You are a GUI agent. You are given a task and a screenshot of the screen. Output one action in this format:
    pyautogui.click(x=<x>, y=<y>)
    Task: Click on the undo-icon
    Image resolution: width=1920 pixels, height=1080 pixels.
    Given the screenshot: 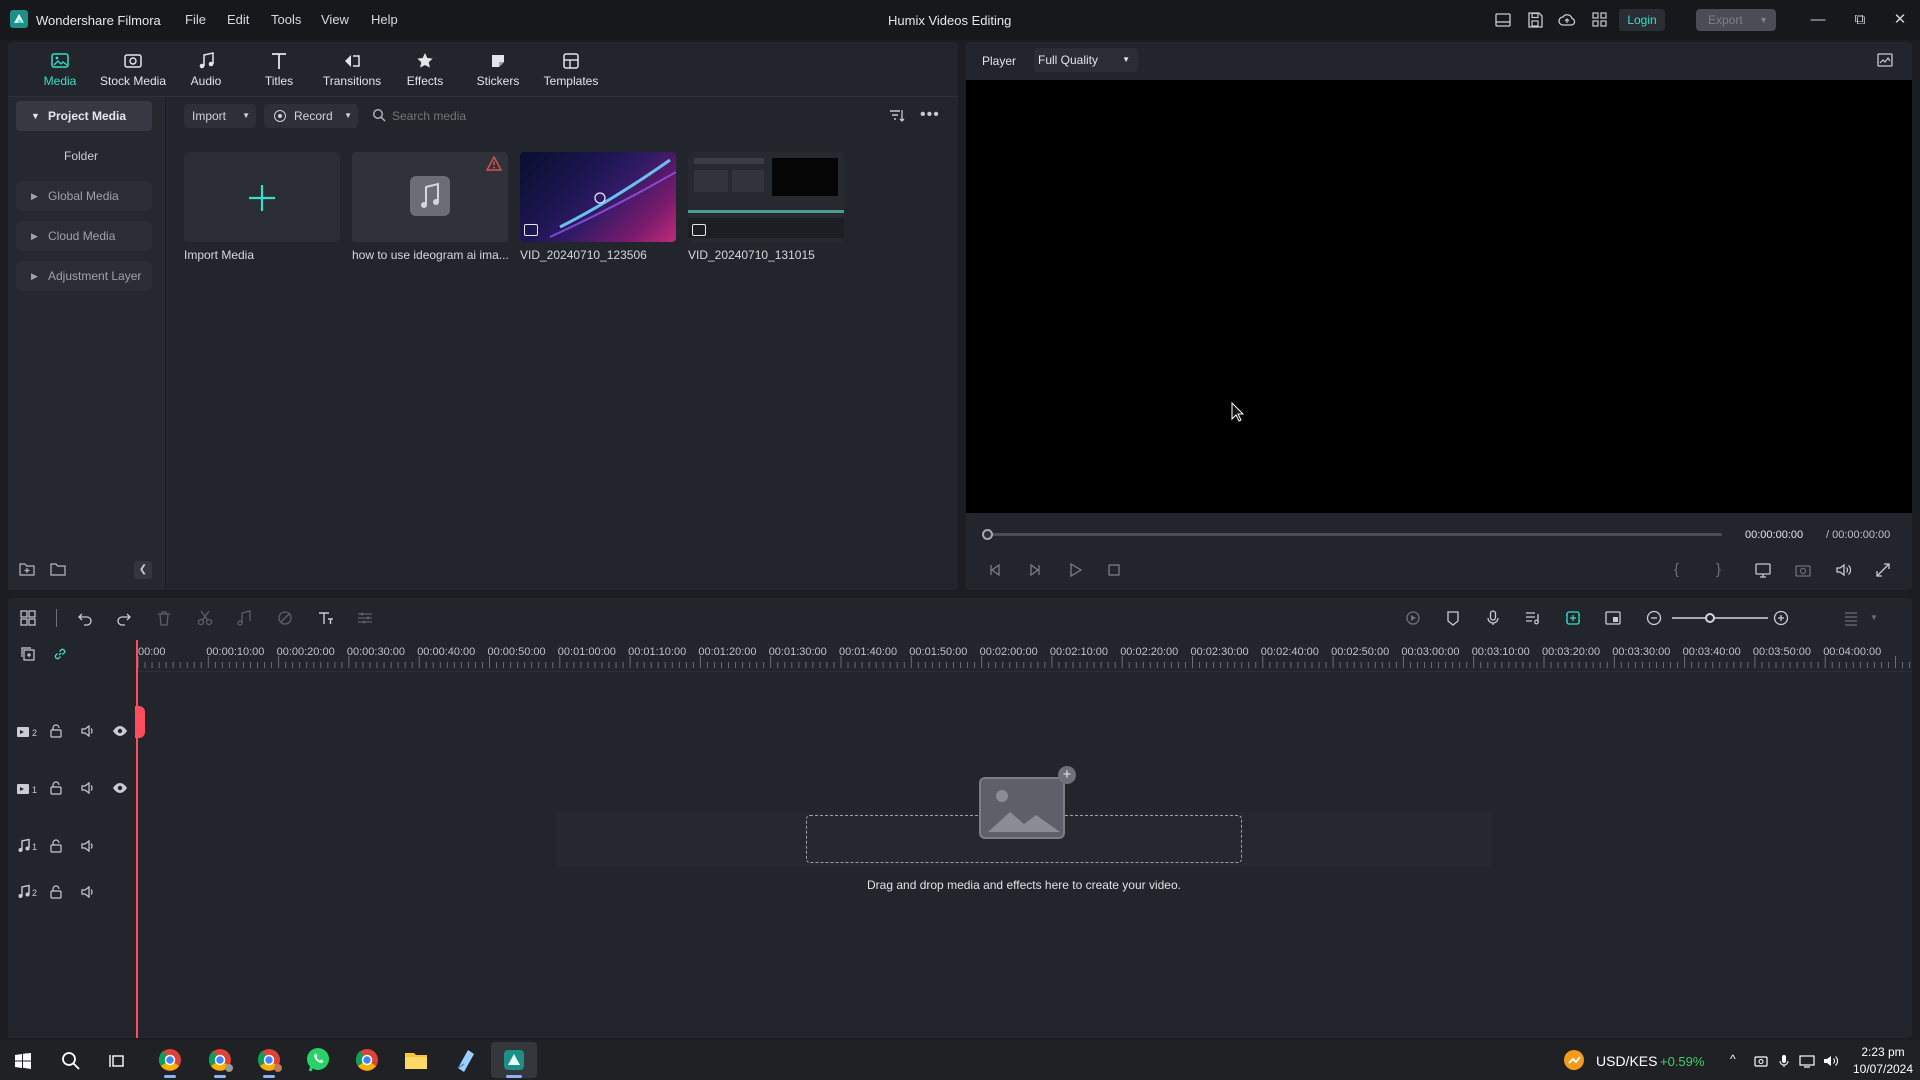 What is the action you would take?
    pyautogui.click(x=85, y=618)
    